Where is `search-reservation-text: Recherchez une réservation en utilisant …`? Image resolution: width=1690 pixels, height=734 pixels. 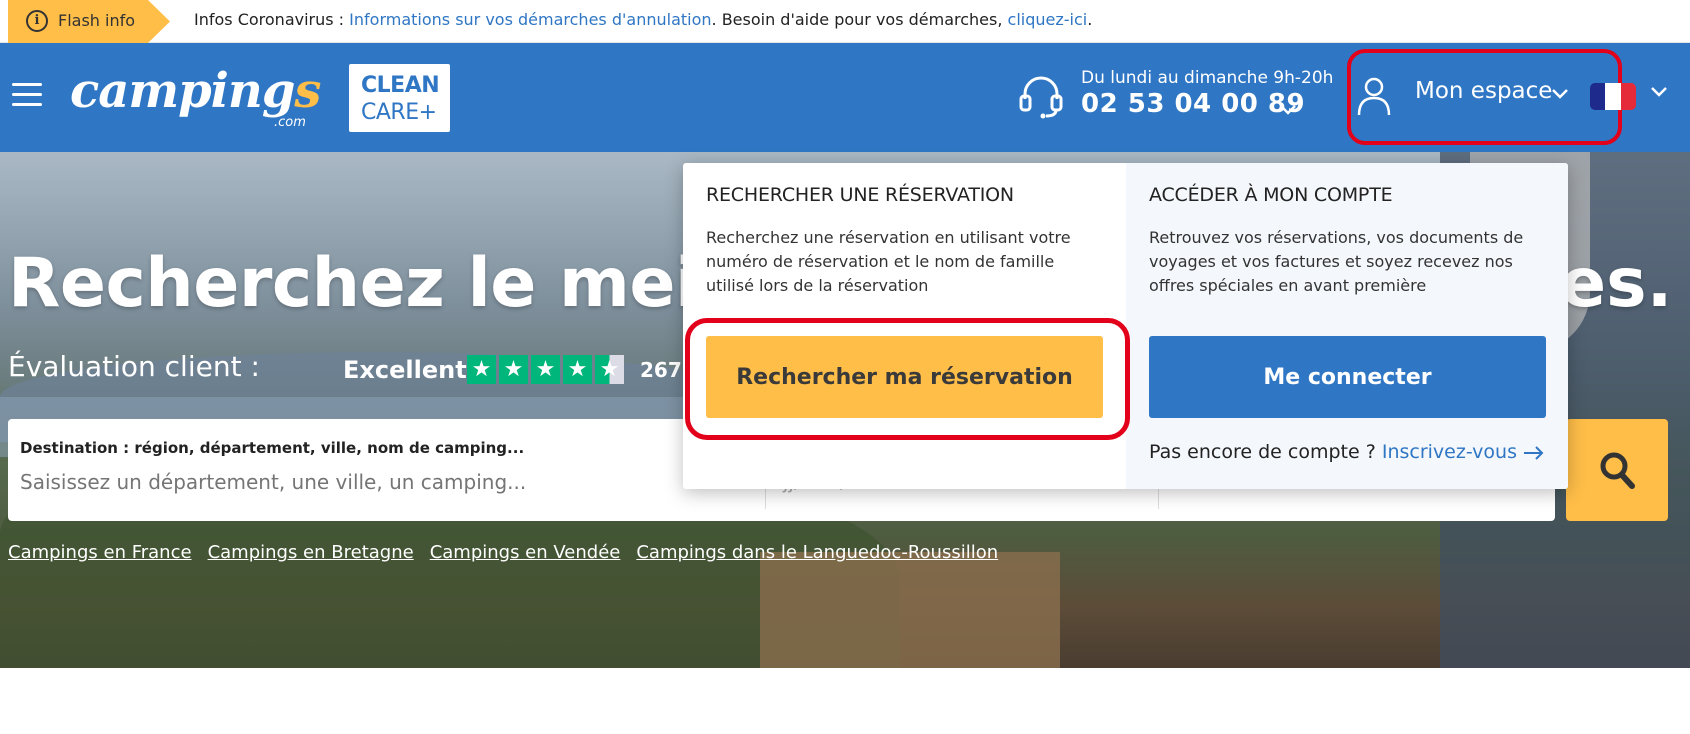
search-reservation-text: Recherchez une réservation en utilisant … is located at coordinates (888, 261).